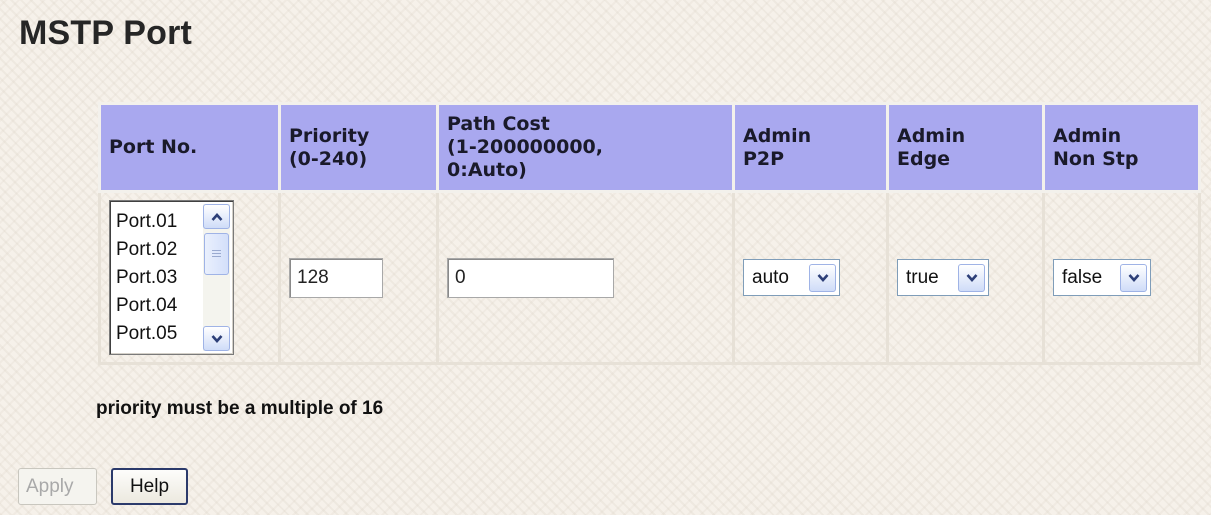 Image resolution: width=1211 pixels, height=515 pixels. I want to click on scroll-down-button, so click(216, 338).